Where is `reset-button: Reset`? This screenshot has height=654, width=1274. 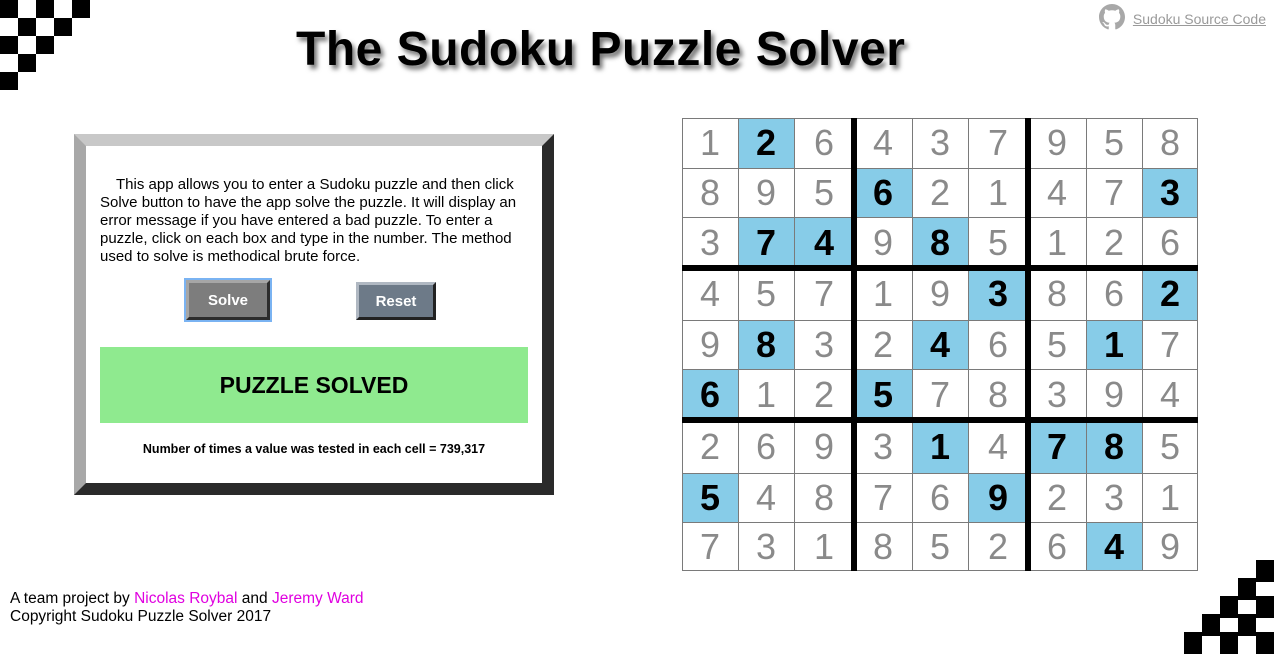 reset-button: Reset is located at coordinates (396, 301).